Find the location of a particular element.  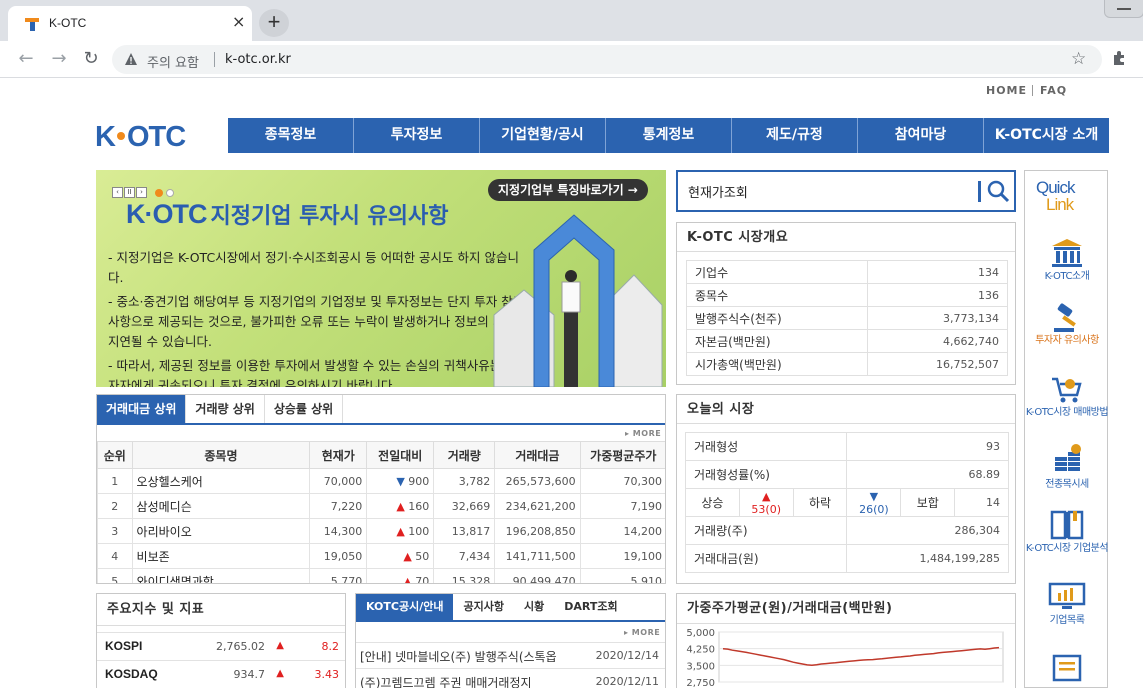

tm-down-label: 하락 is located at coordinates (820, 502).